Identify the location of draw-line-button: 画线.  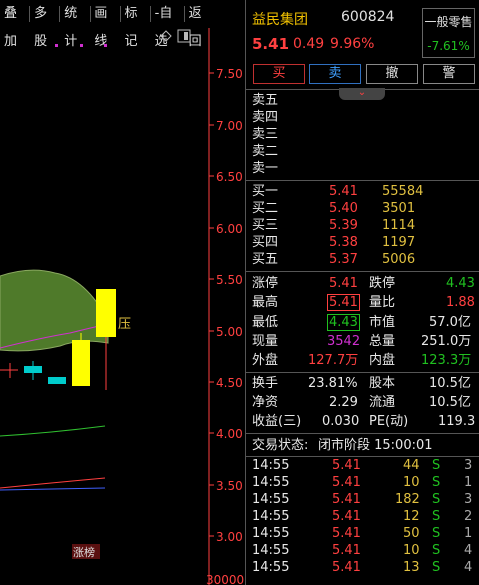
(104, 24).